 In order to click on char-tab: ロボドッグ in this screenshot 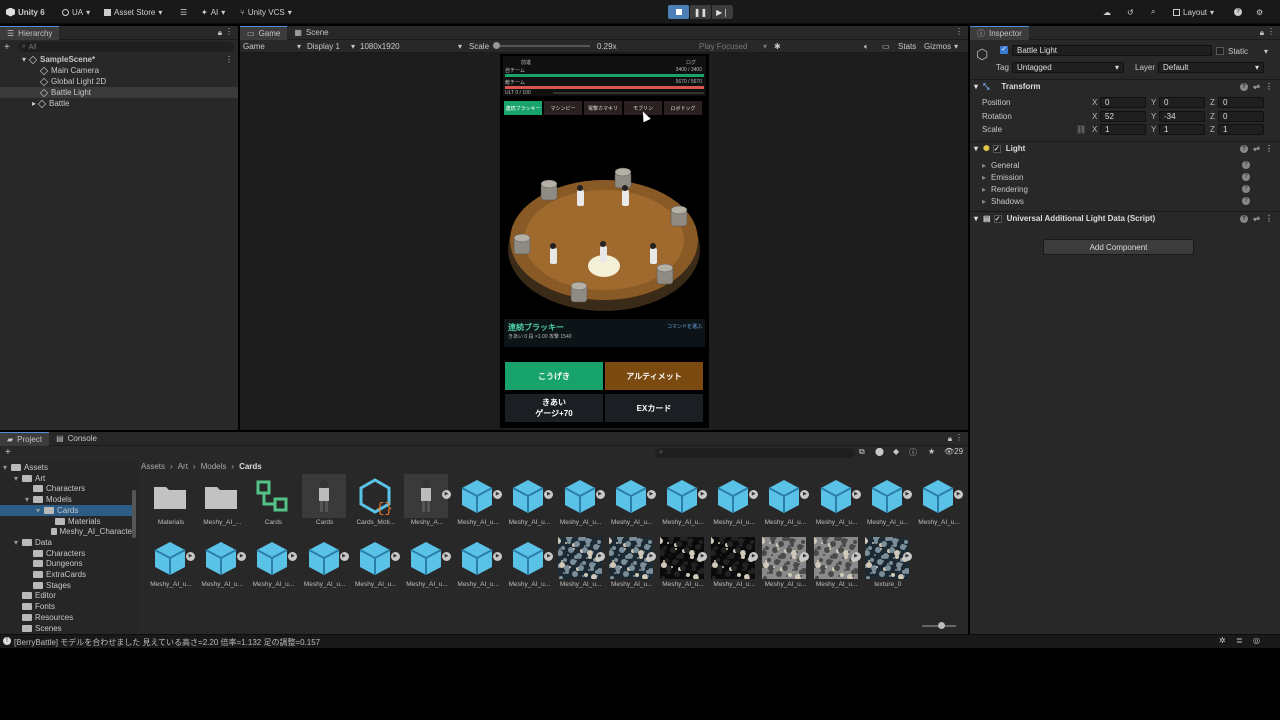, I will do `click(683, 108)`.